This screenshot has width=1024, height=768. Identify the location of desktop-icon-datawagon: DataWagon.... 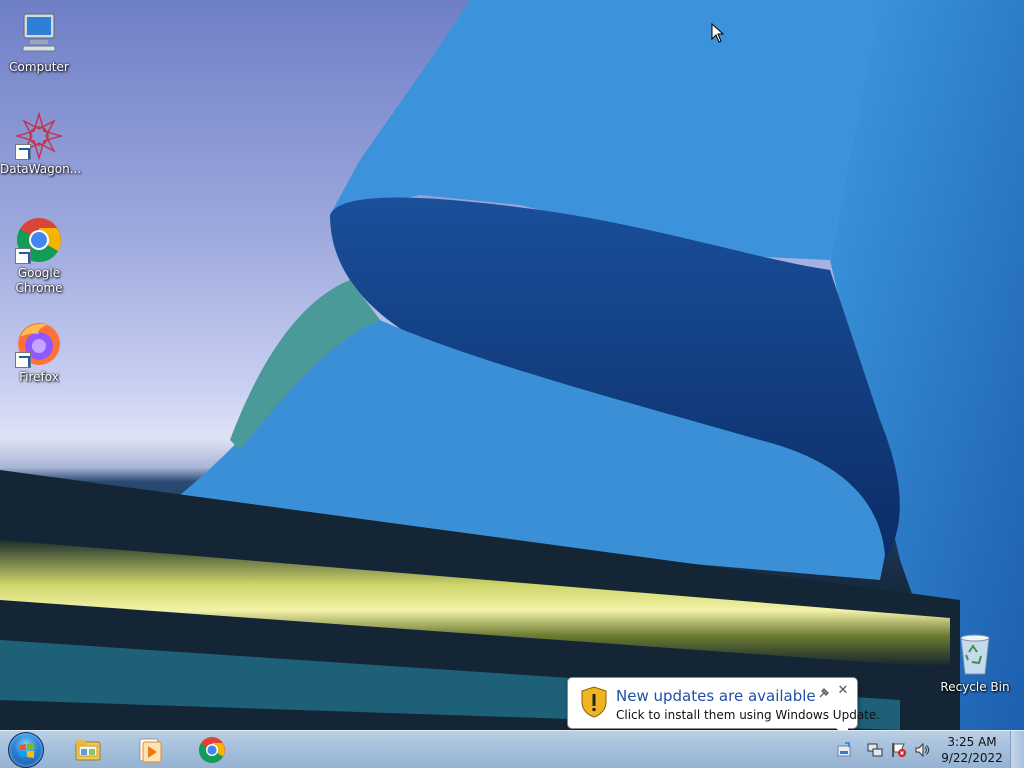
(41, 144).